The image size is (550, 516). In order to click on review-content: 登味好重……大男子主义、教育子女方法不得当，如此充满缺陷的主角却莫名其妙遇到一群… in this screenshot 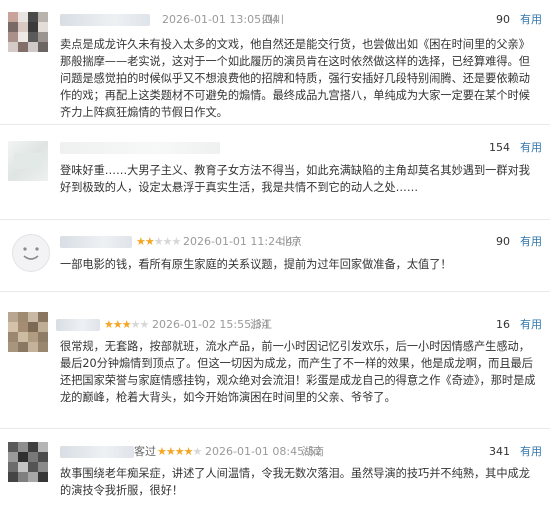, I will do `click(295, 179)`.